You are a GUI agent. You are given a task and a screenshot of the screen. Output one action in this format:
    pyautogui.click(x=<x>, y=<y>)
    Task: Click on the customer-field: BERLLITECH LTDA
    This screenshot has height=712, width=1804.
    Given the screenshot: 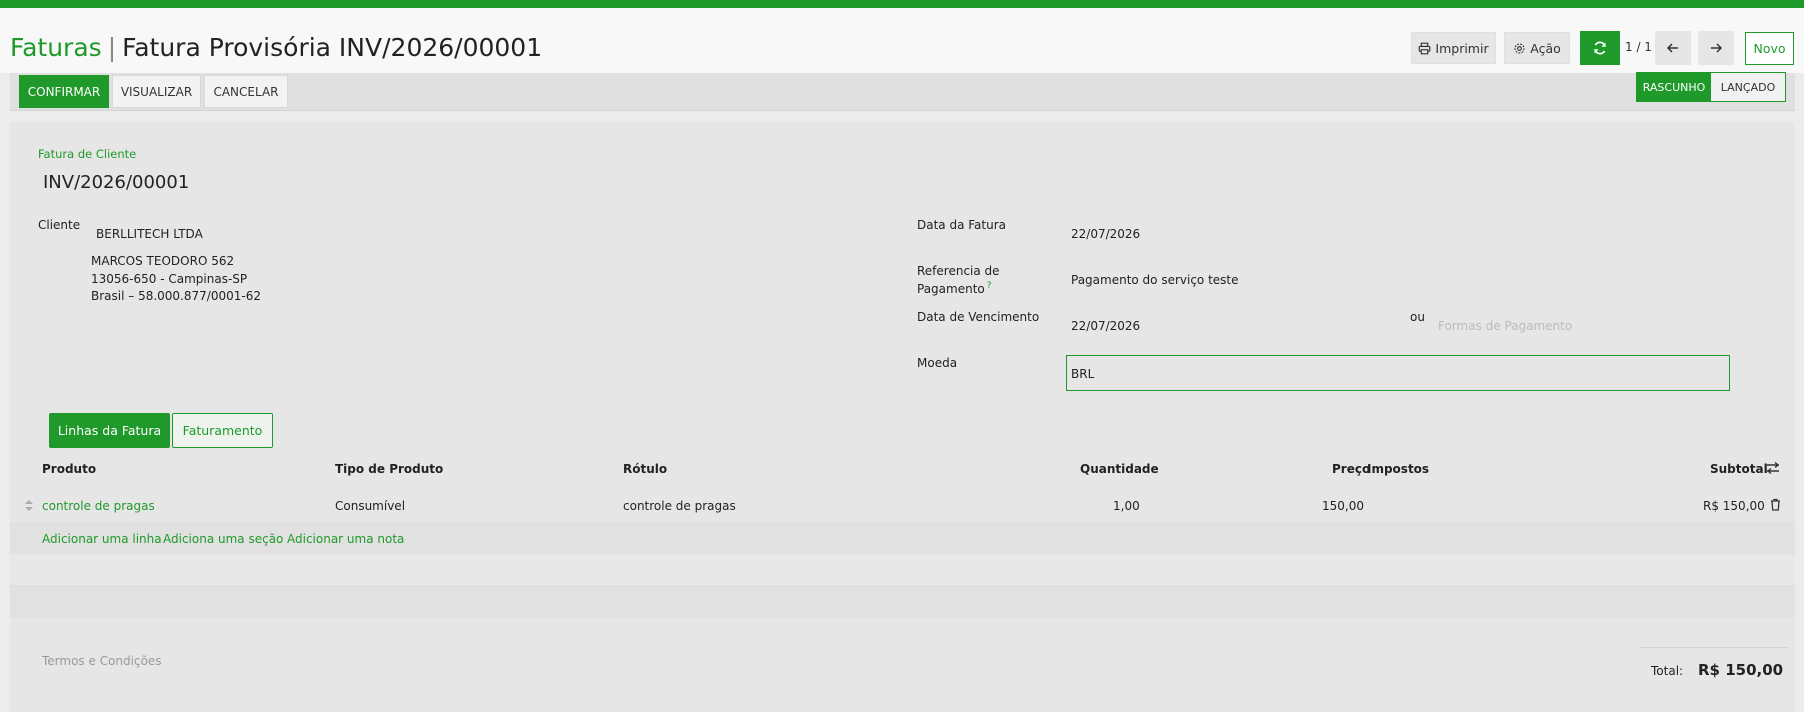 What is the action you would take?
    pyautogui.click(x=149, y=234)
    